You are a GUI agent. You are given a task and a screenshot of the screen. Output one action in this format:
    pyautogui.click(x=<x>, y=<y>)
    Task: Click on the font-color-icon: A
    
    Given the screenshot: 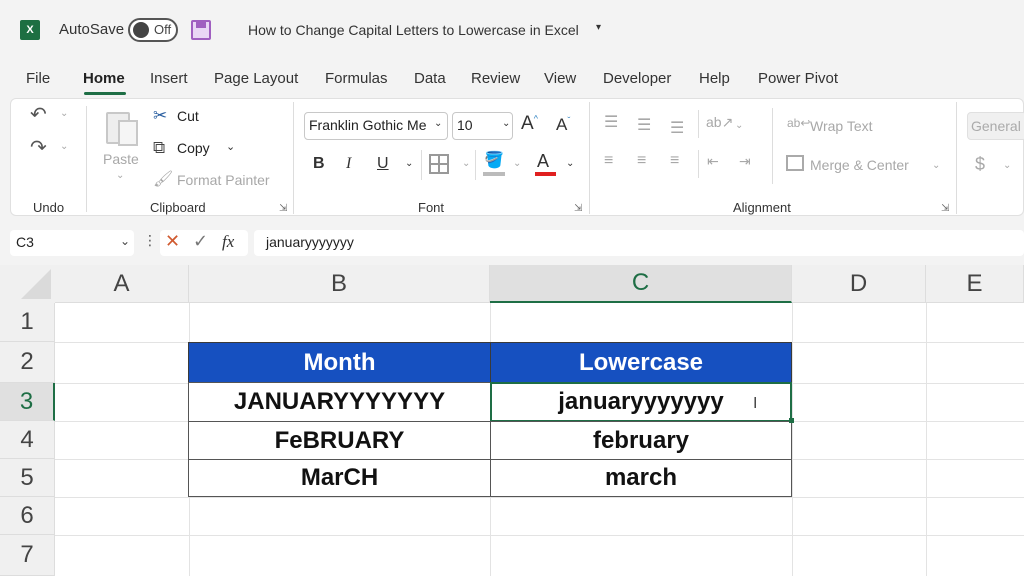 What is the action you would take?
    pyautogui.click(x=543, y=161)
    